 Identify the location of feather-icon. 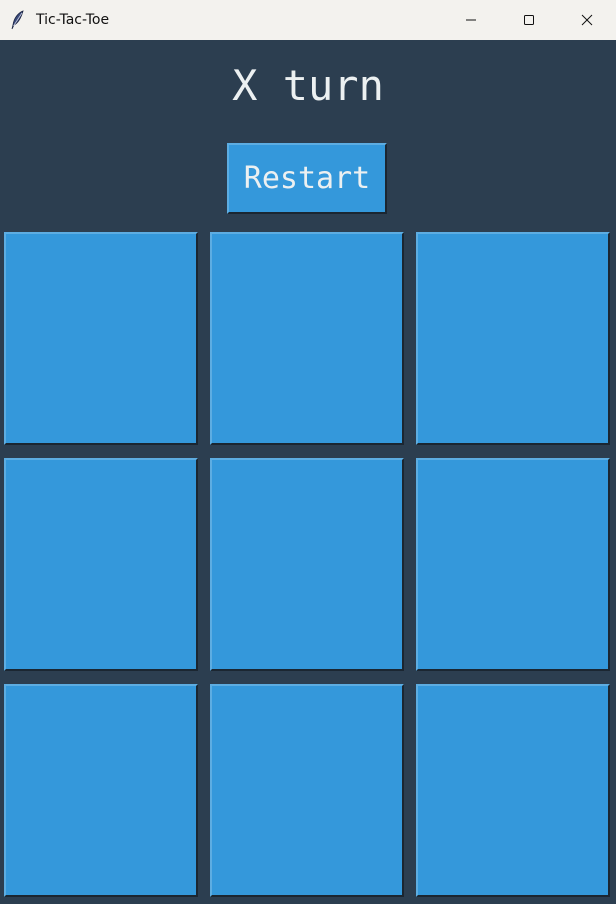
(18, 20).